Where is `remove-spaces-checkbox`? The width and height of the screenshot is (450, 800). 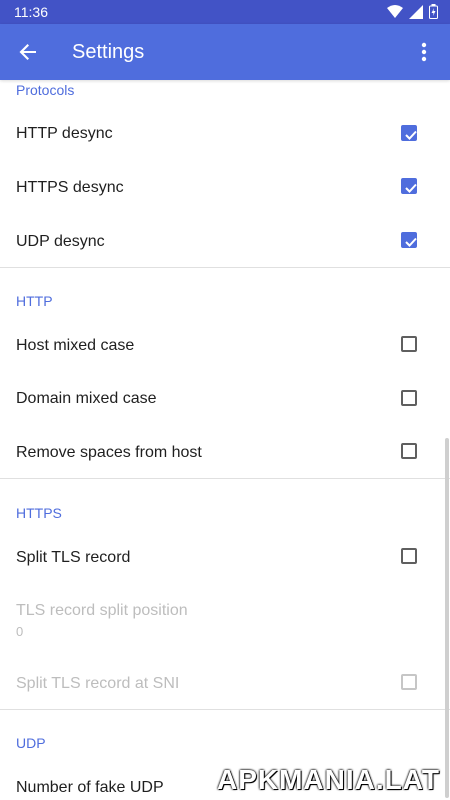
remove-spaces-checkbox is located at coordinates (409, 451).